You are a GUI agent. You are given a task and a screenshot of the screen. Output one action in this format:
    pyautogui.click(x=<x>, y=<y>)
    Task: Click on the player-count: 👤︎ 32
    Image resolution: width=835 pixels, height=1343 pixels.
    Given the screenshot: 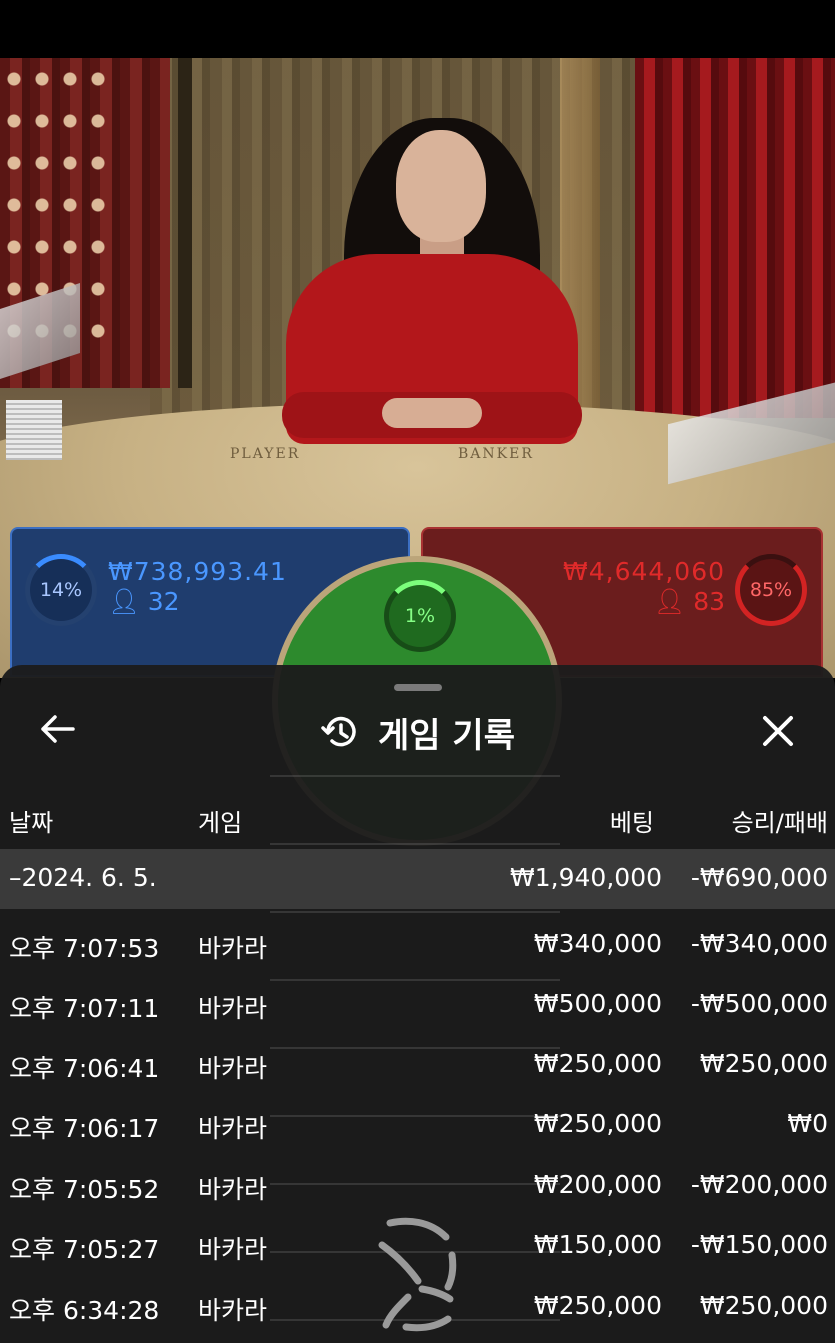 What is the action you would take?
    pyautogui.click(x=144, y=602)
    